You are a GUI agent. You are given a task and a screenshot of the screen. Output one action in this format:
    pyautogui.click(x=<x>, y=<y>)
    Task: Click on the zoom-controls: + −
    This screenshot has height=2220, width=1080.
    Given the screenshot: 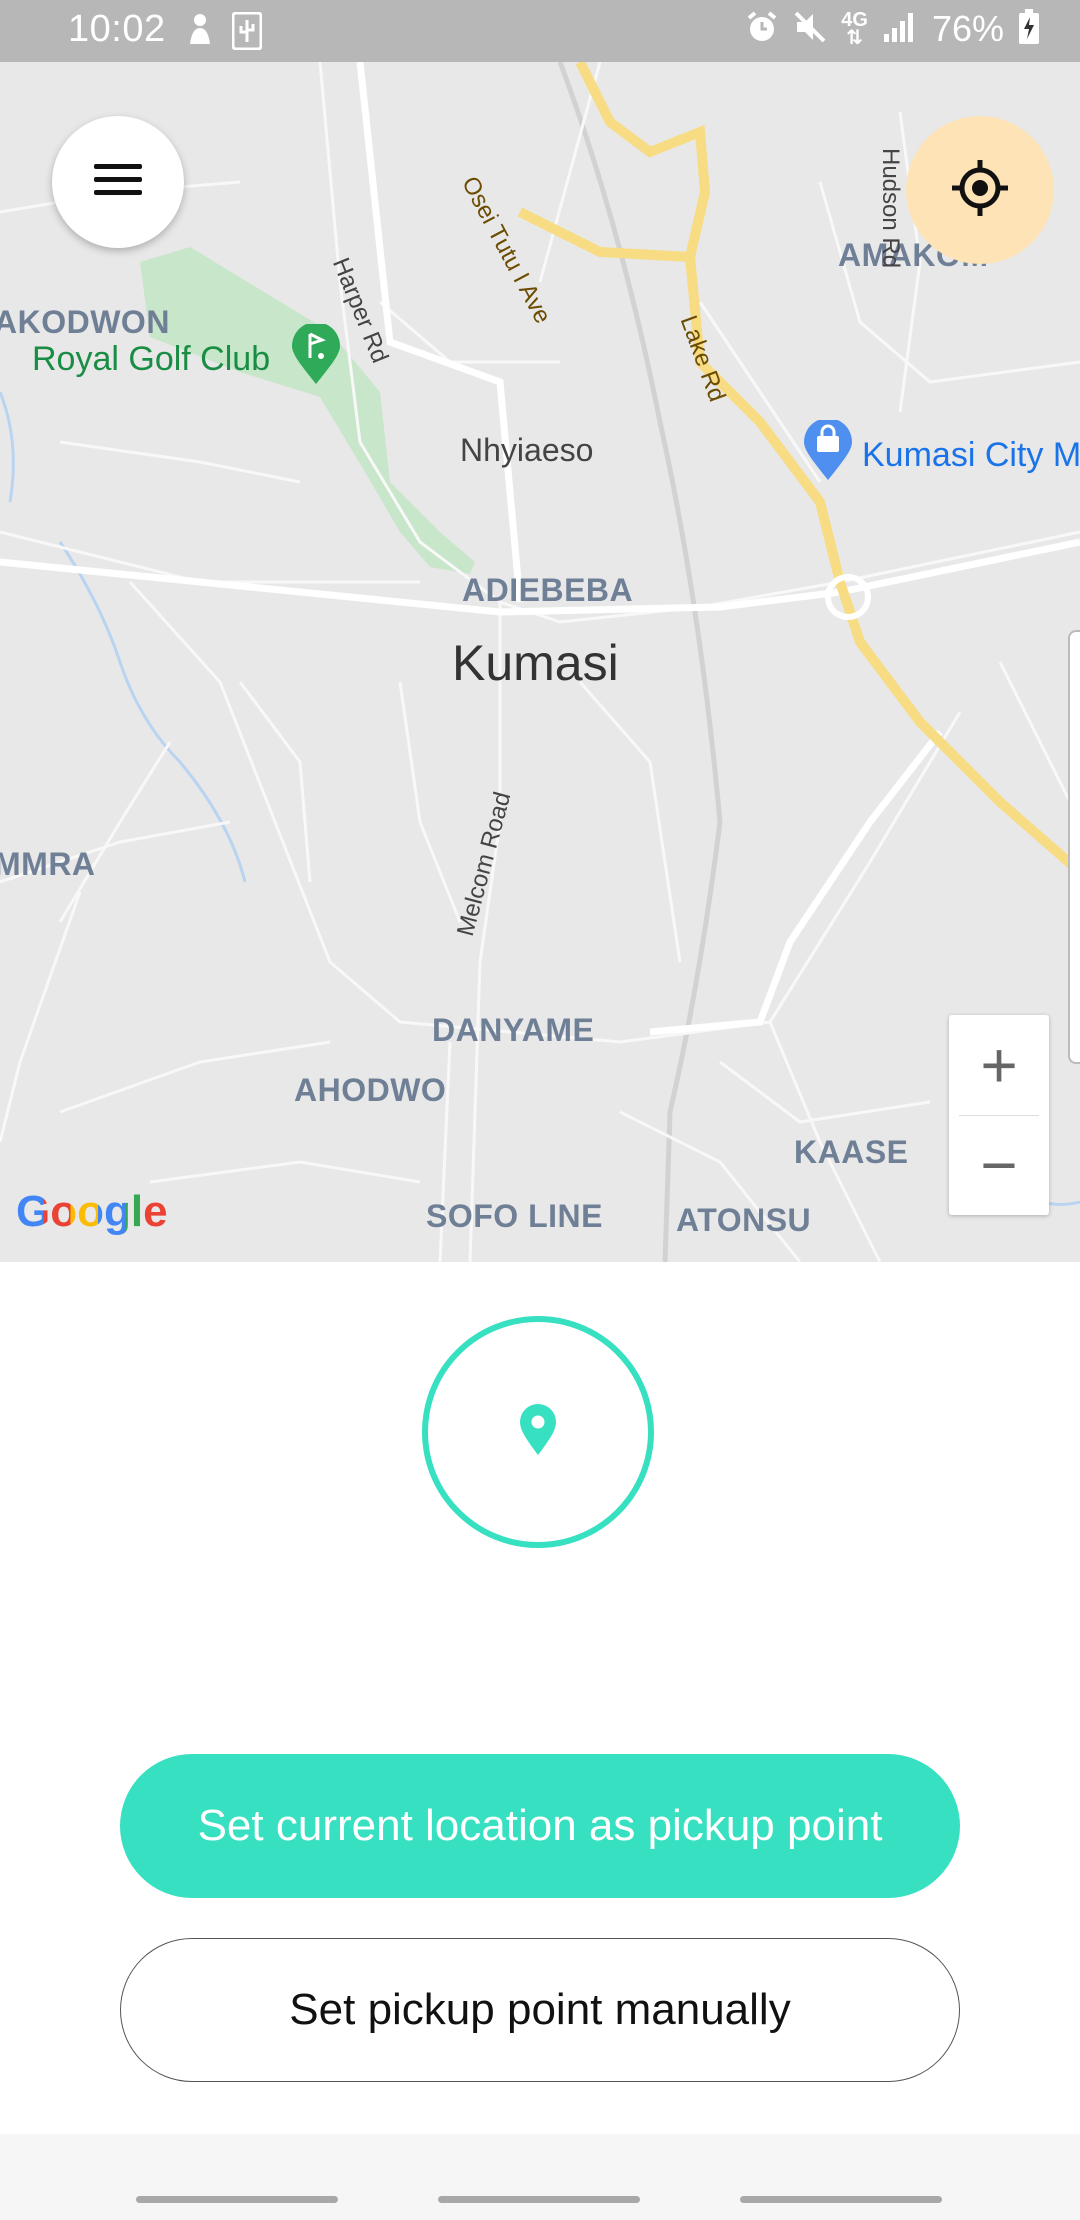 What is the action you would take?
    pyautogui.click(x=999, y=1115)
    